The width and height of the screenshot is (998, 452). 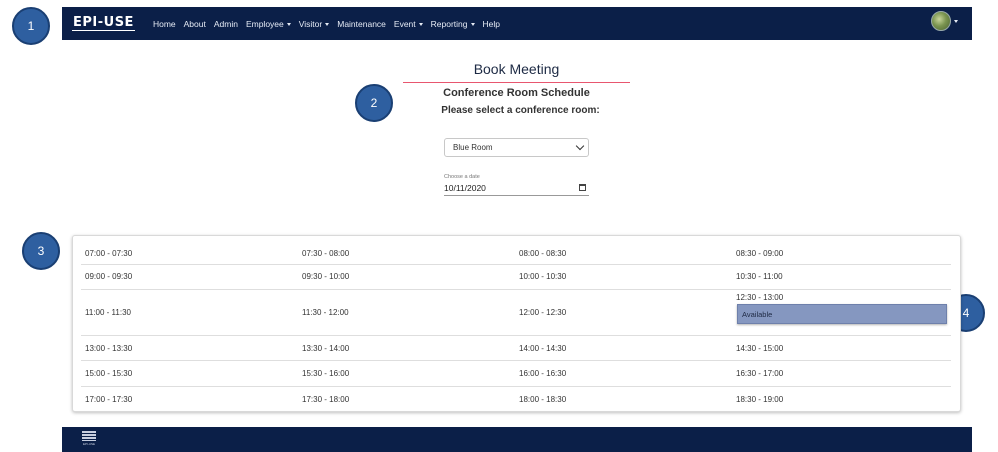 What do you see at coordinates (757, 314) in the screenshot?
I see `availability-label: Available` at bounding box center [757, 314].